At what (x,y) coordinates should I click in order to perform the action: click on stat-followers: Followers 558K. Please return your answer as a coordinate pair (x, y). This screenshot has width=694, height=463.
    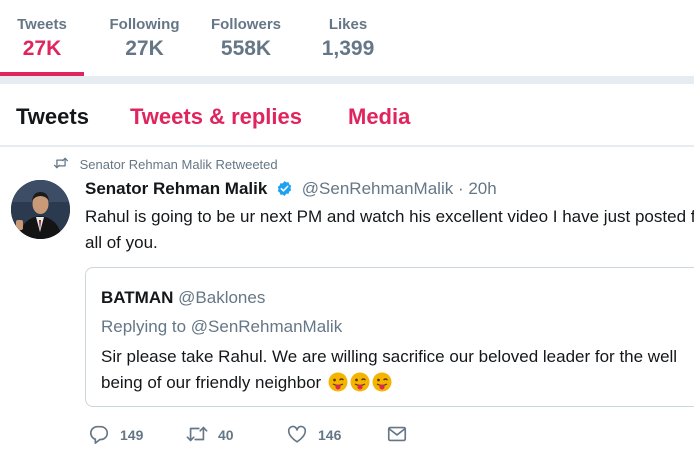
    Looking at the image, I should click on (246, 38).